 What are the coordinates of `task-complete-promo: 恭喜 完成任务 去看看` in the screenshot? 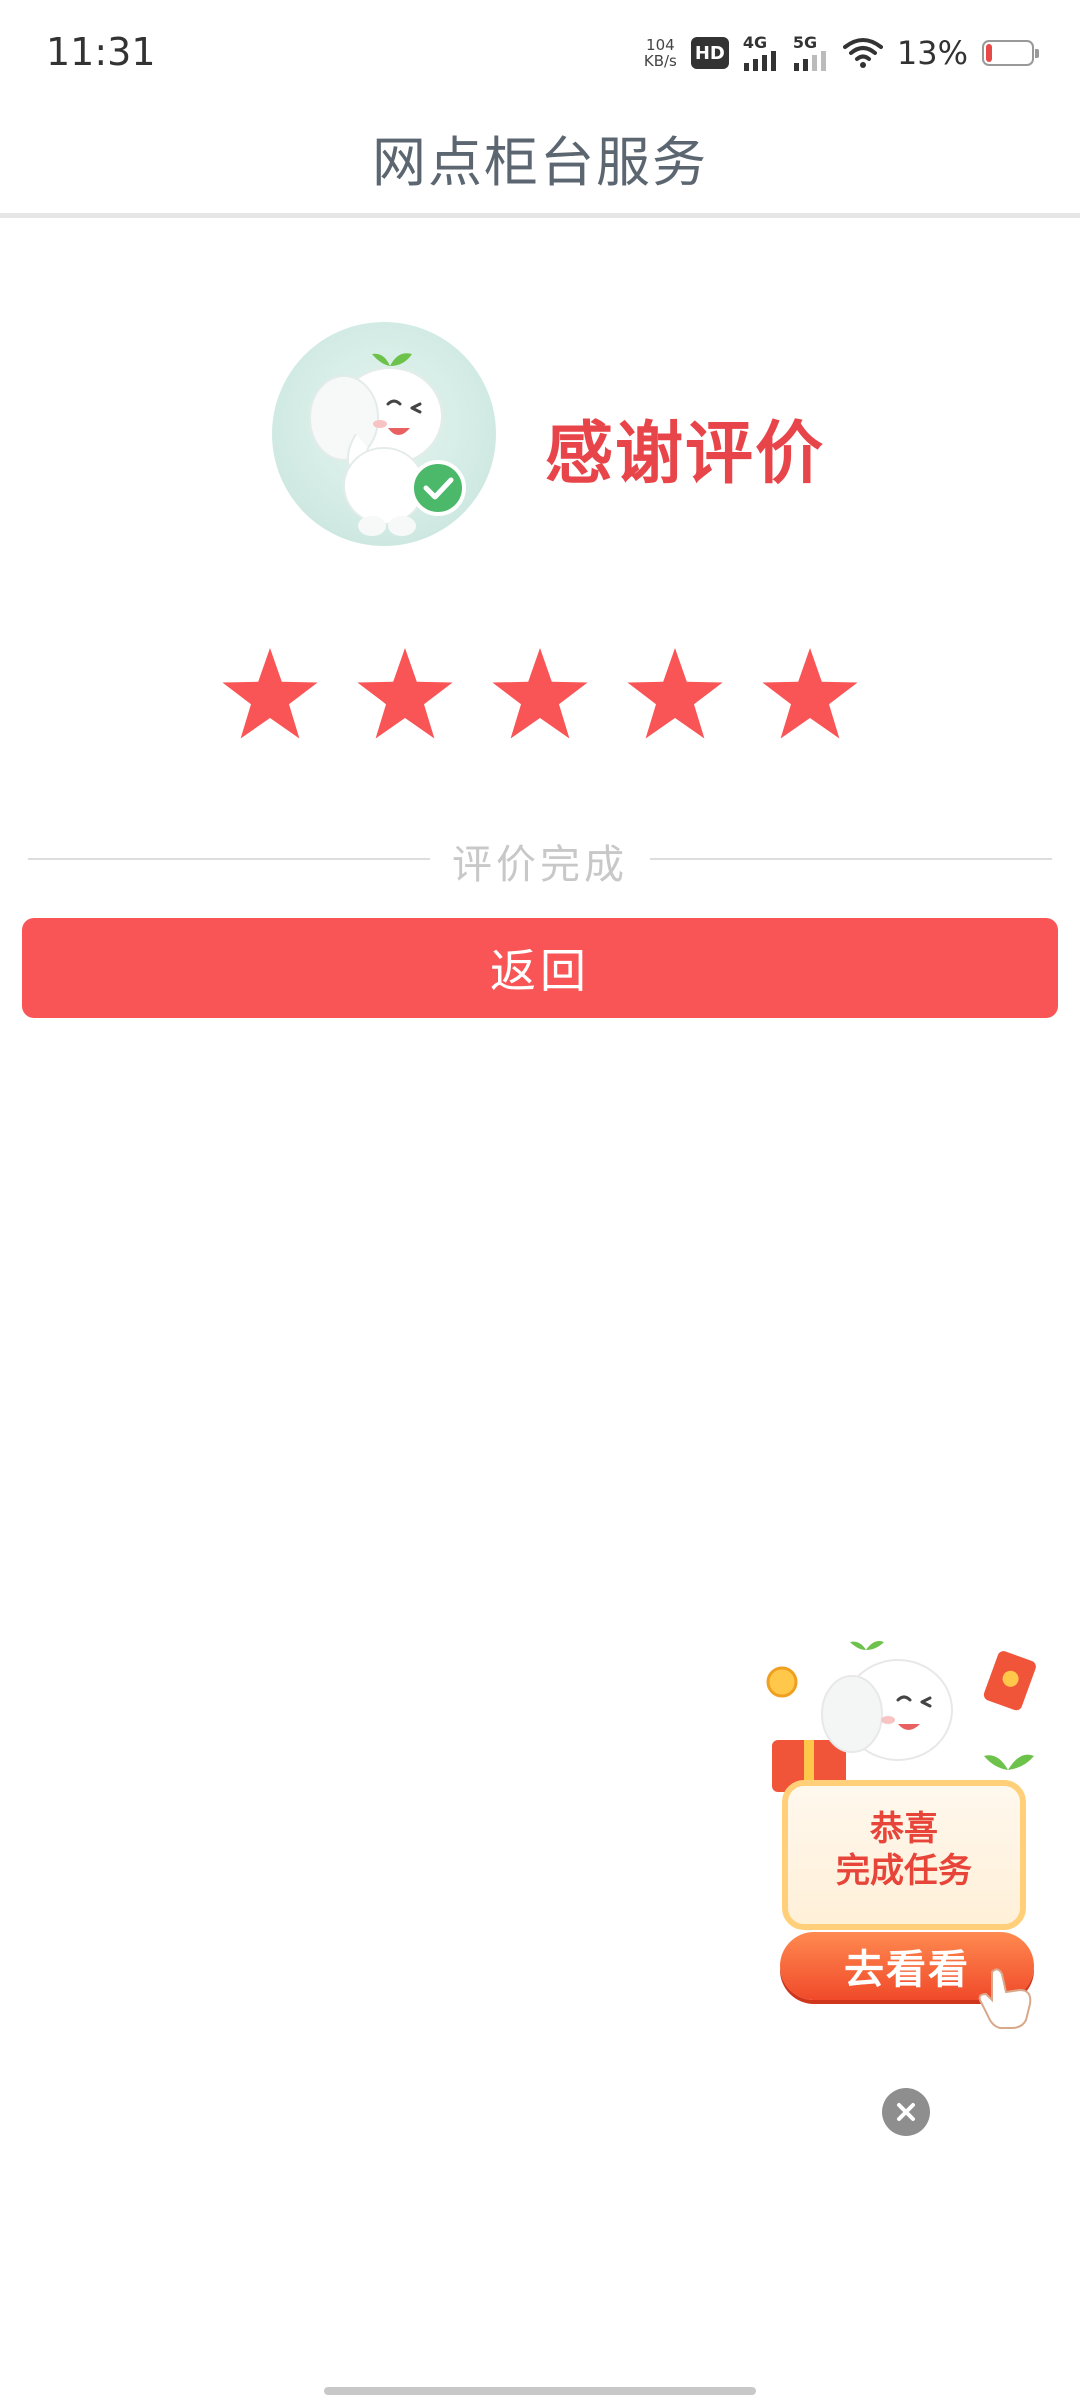 It's located at (903, 1840).